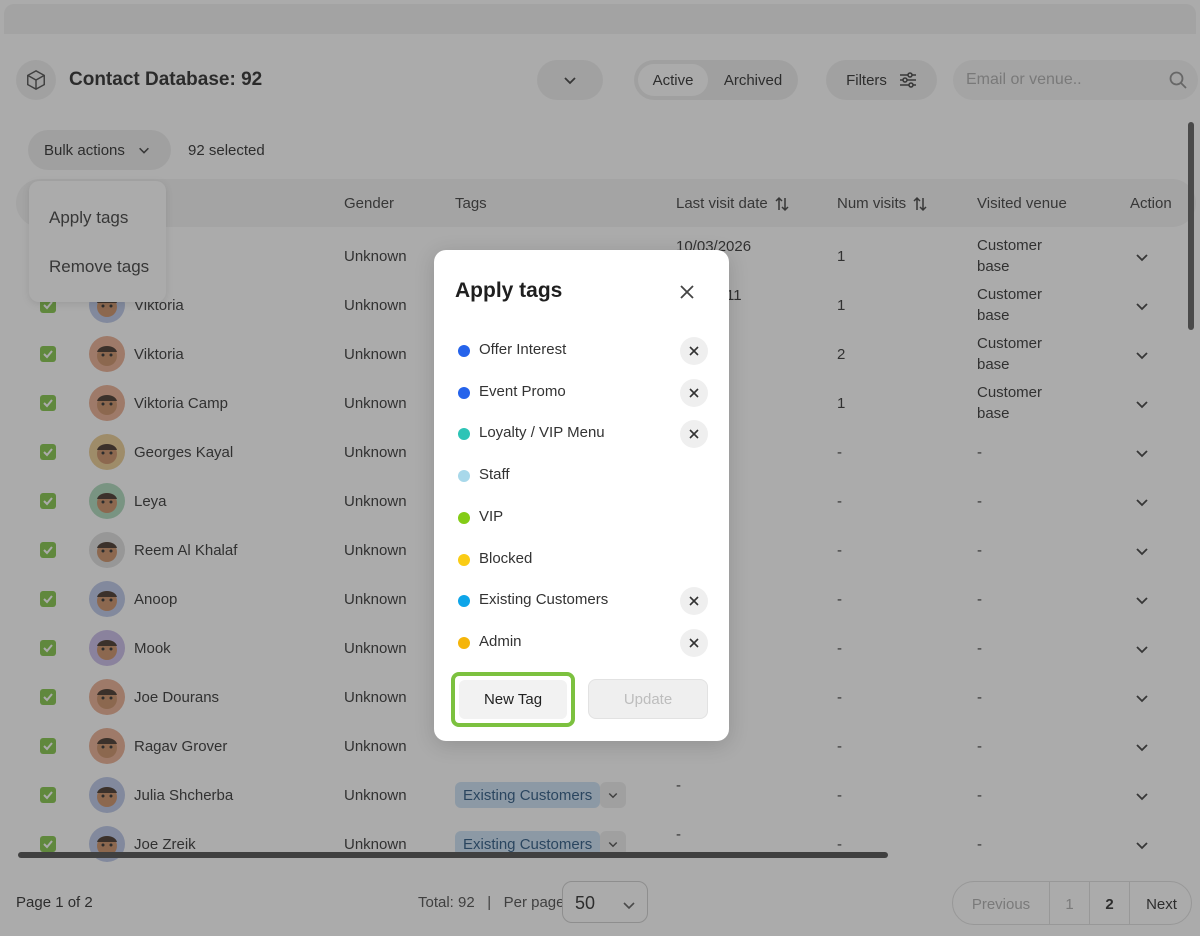 This screenshot has width=1200, height=936. Describe the element at coordinates (506, 558) in the screenshot. I see `tag-name: Blocked` at that location.